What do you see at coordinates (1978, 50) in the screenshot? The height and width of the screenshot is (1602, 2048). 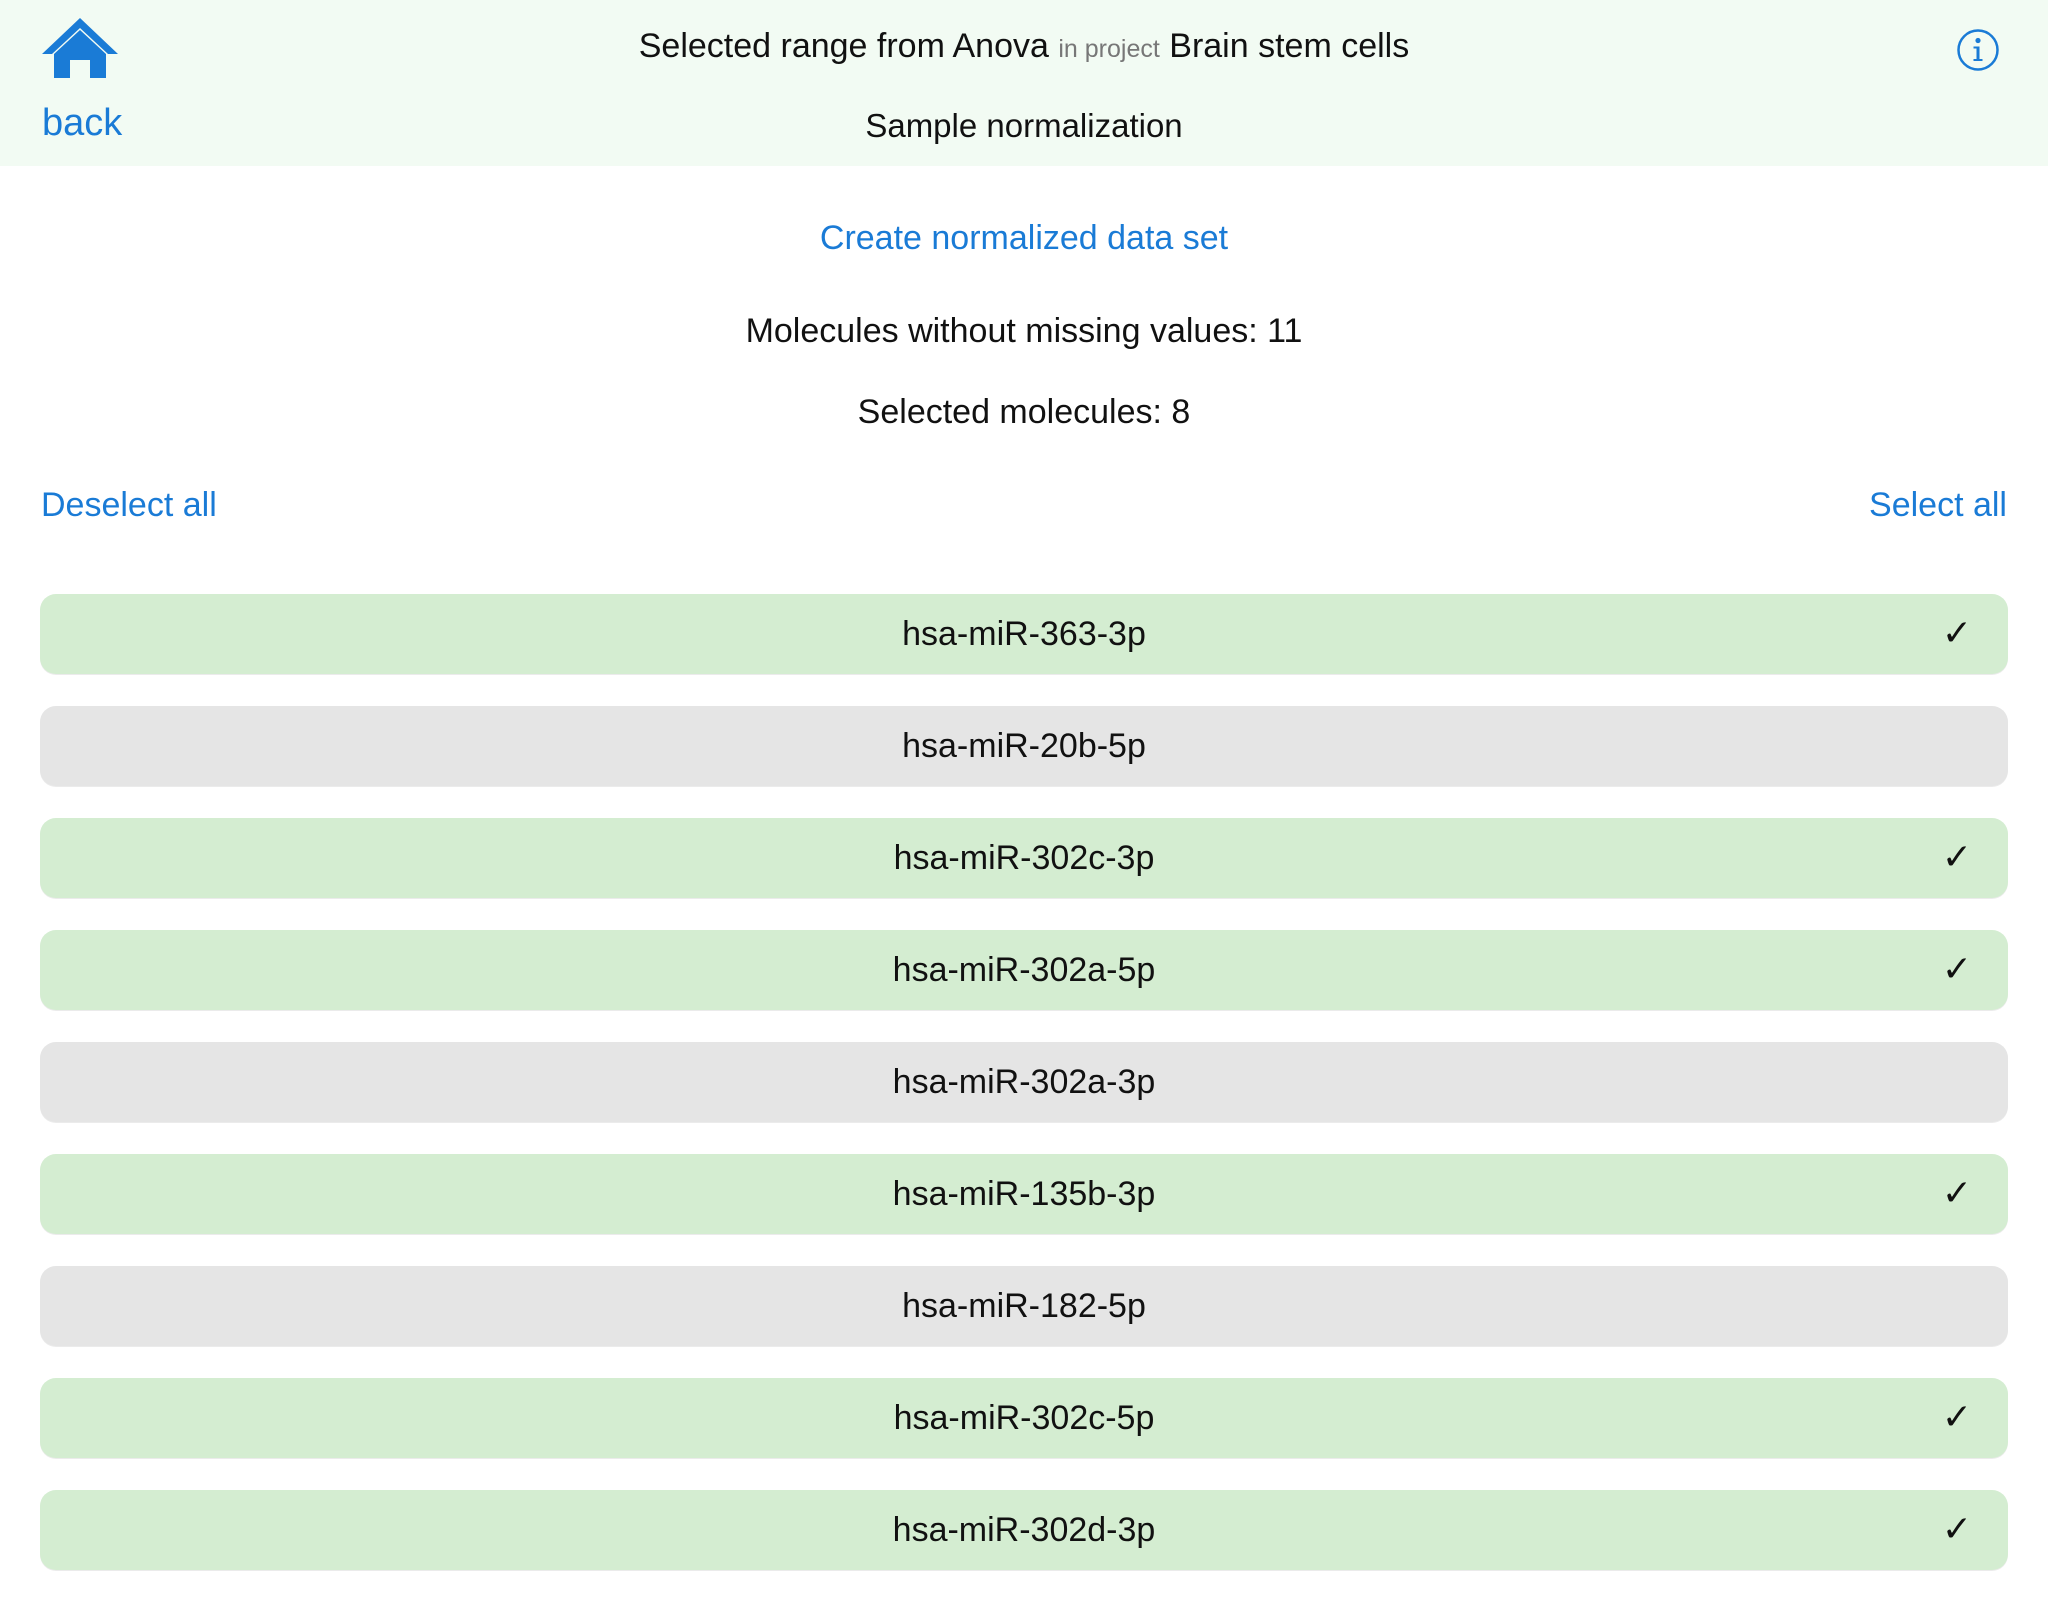 I see `info-icon` at bounding box center [1978, 50].